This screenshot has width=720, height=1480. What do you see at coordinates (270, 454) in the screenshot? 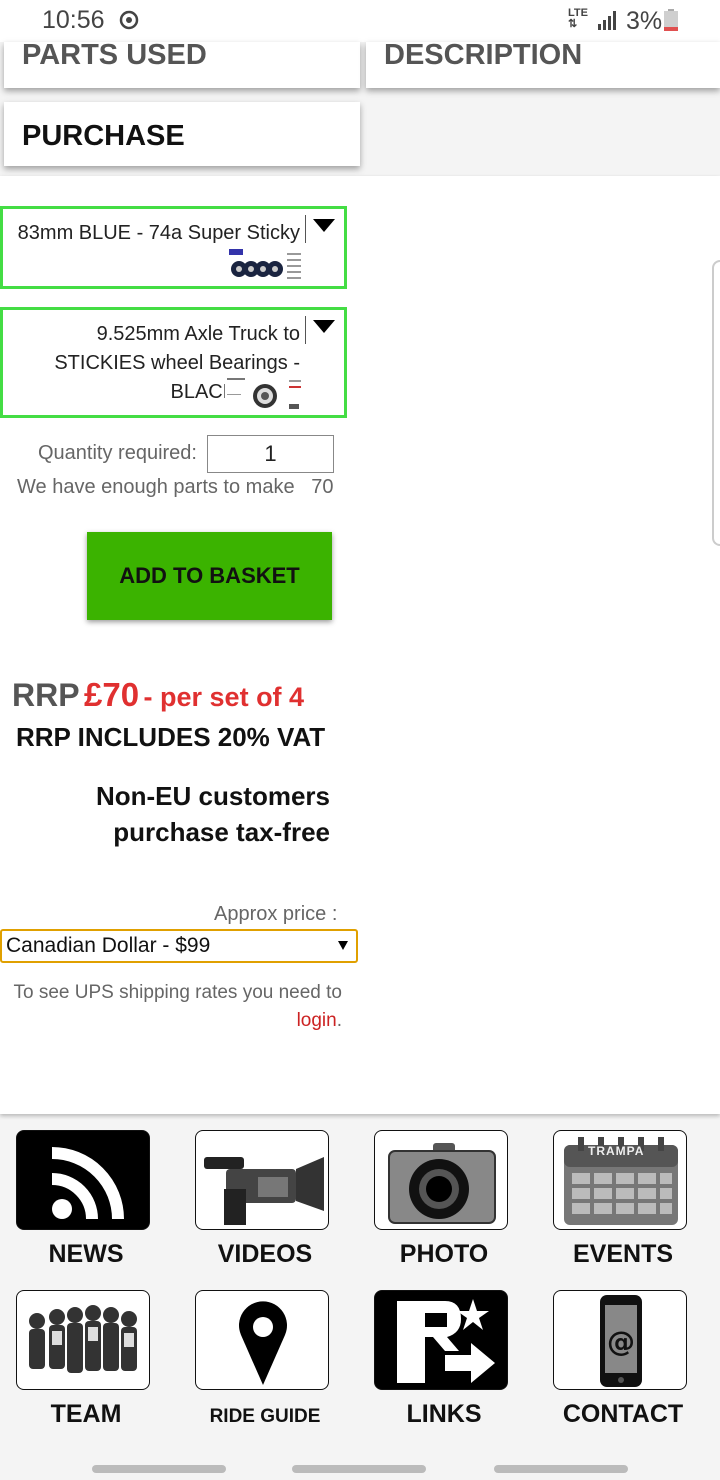
I see `quantity-input: 1` at bounding box center [270, 454].